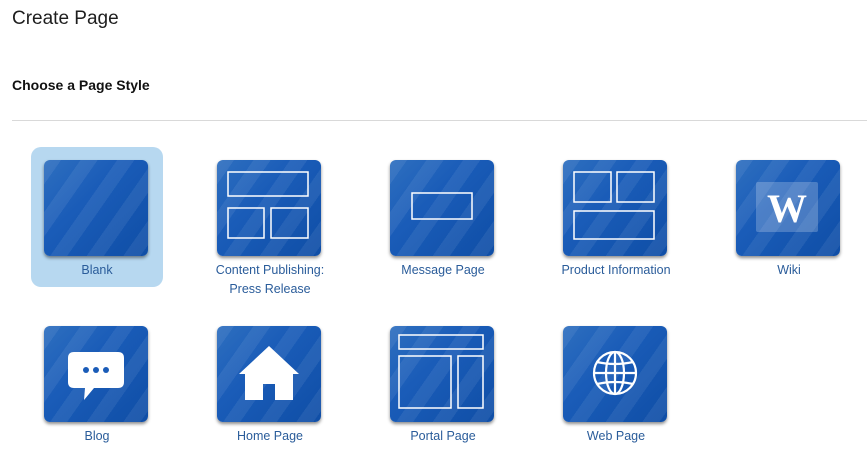 The height and width of the screenshot is (453, 867). Describe the element at coordinates (443, 436) in the screenshot. I see `page-style-label: Portal Page` at that location.